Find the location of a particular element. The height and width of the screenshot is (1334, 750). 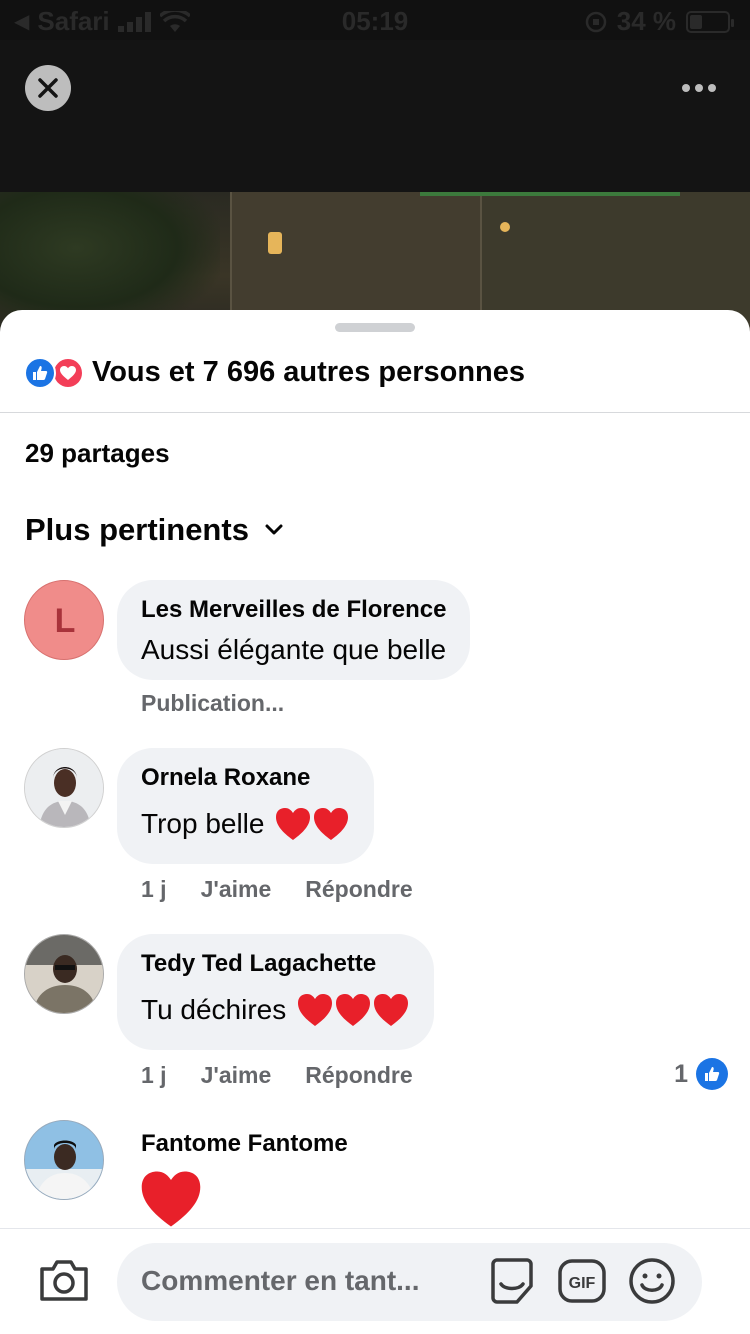

comment-bubble: Ornela Roxane Trop belle is located at coordinates (246, 806).